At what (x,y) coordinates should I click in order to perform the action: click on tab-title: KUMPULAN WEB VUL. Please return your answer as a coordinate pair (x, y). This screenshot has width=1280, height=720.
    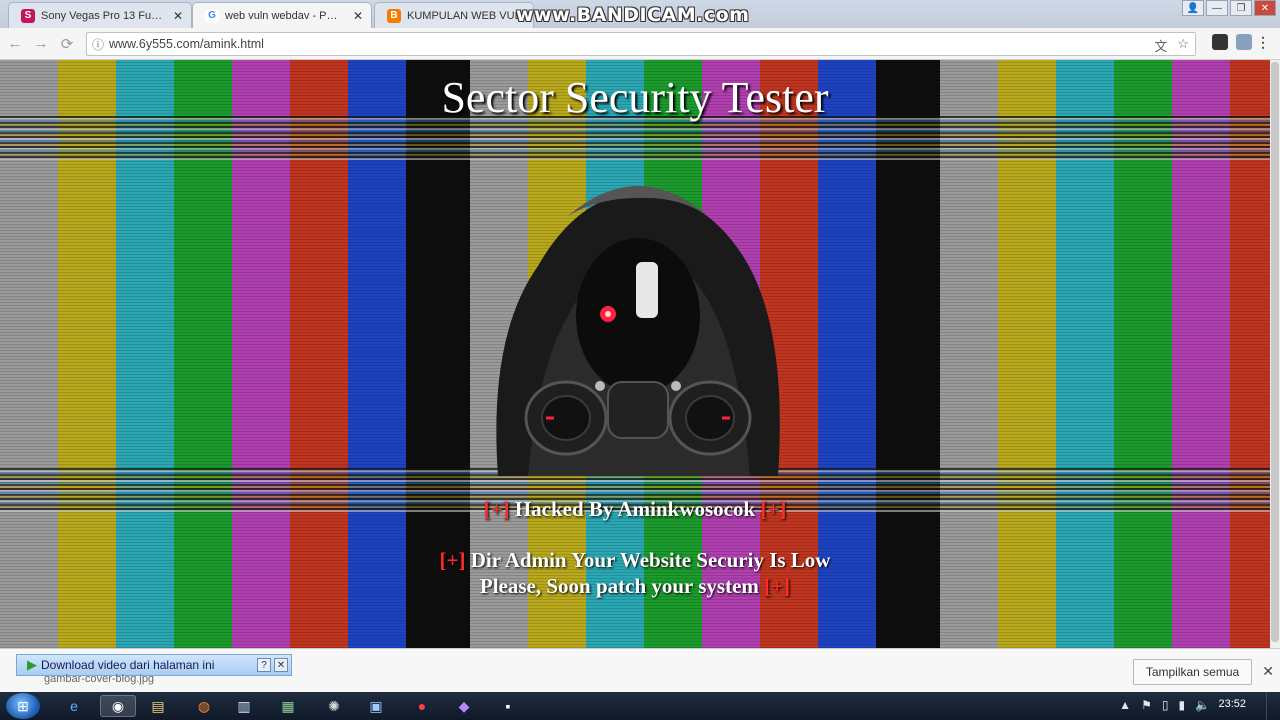
    Looking at the image, I should click on (464, 15).